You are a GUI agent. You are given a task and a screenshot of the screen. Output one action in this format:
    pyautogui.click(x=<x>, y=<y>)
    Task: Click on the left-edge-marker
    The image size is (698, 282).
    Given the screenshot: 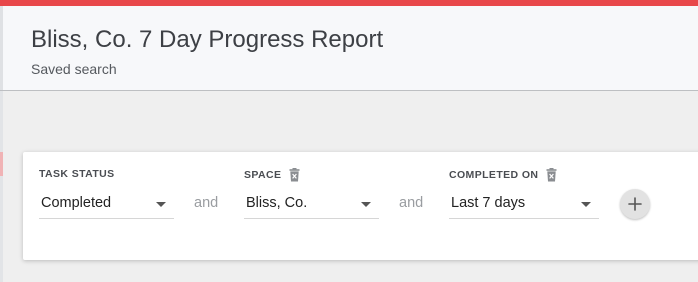 What is the action you would take?
    pyautogui.click(x=1, y=164)
    